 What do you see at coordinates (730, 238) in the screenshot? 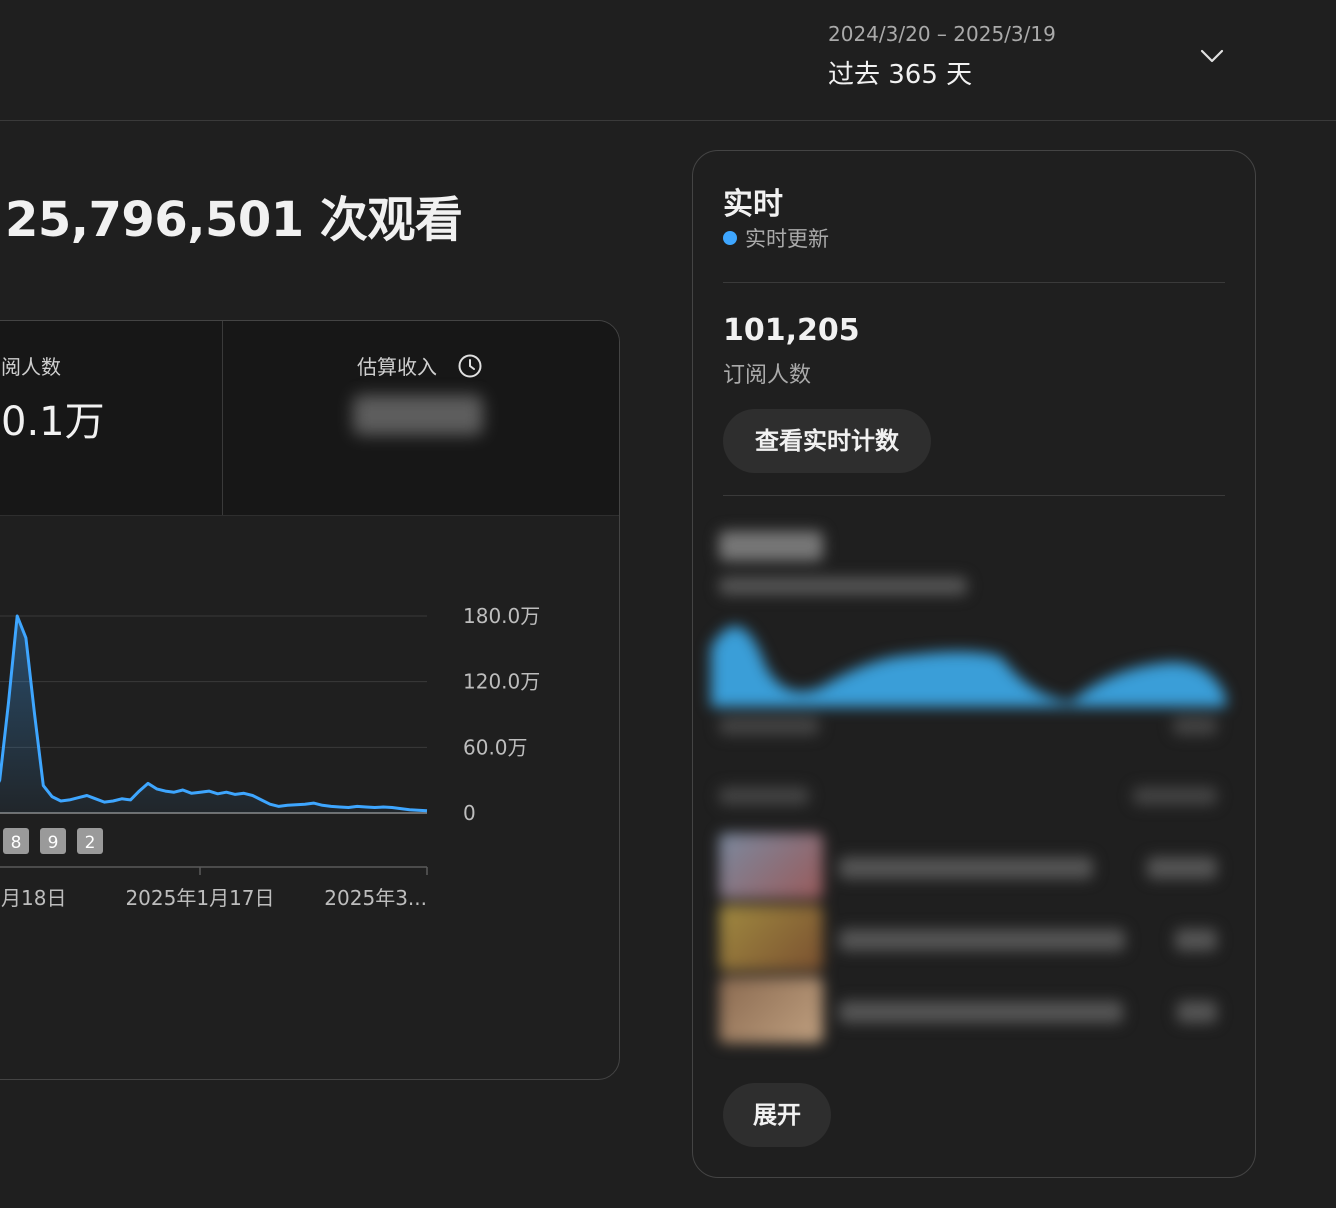
I see `live-dot-icon` at bounding box center [730, 238].